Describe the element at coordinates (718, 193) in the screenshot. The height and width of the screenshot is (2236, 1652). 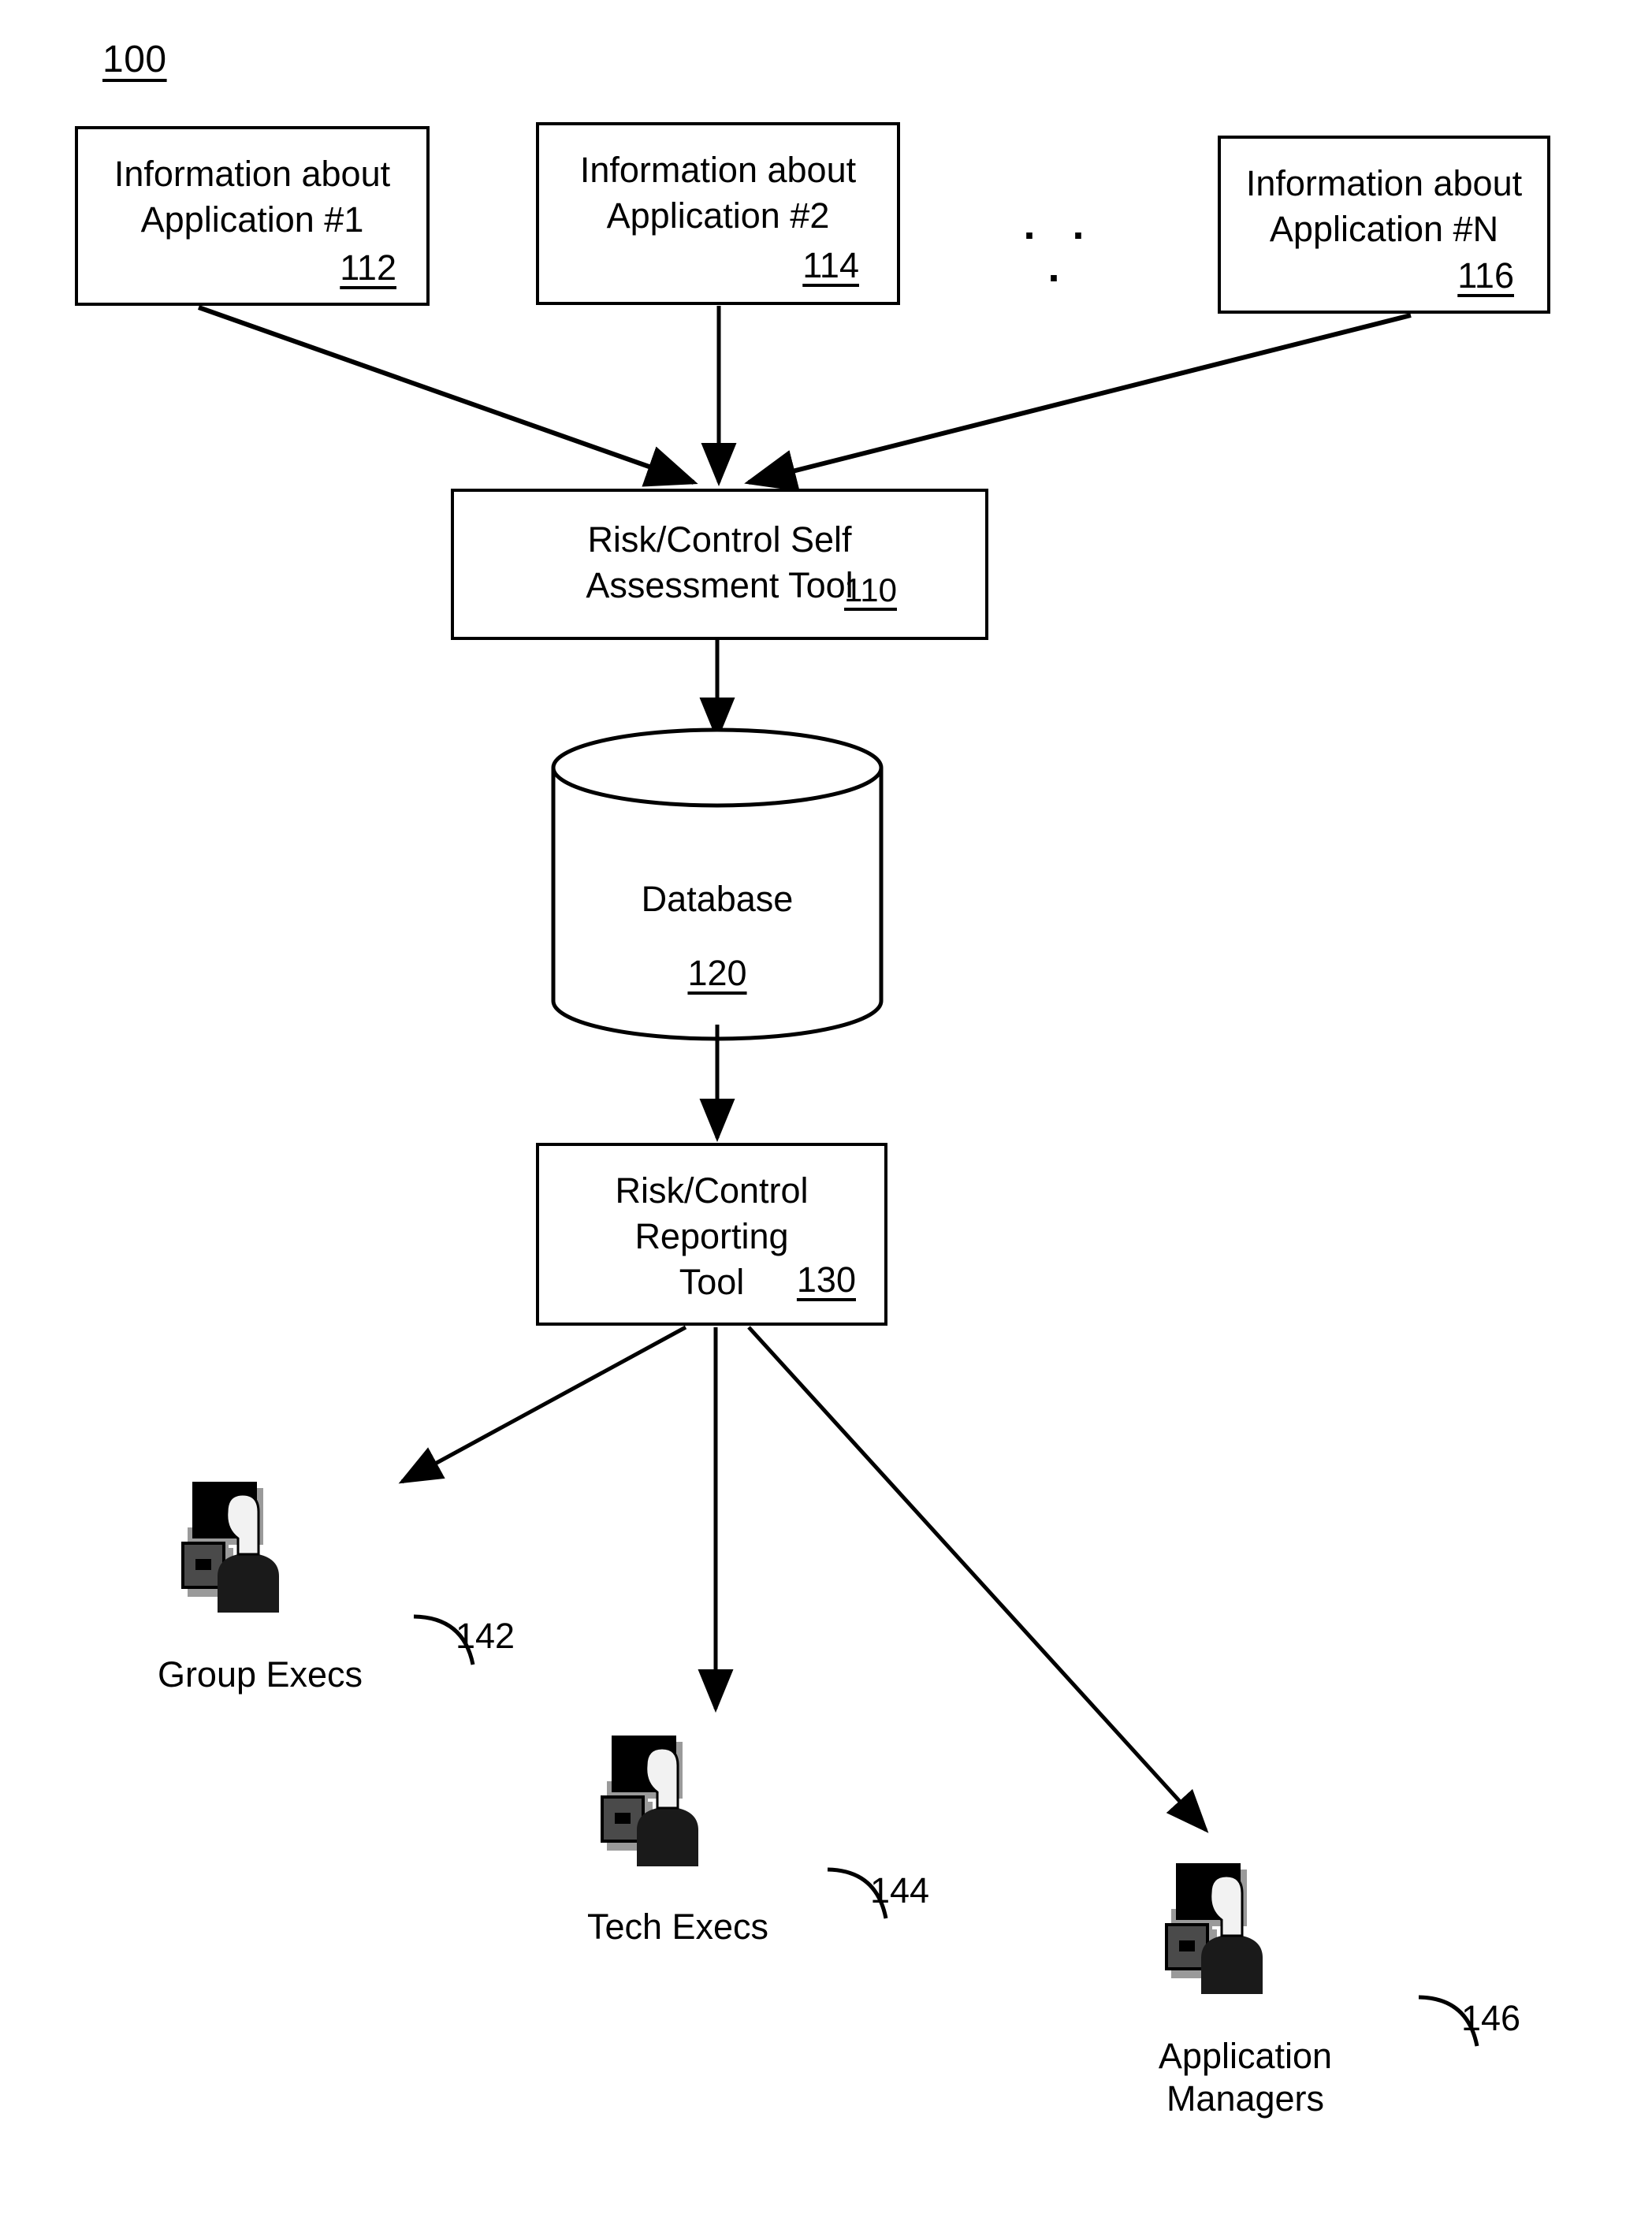
I see `input-box-application-2-text: Information about Application #2` at that location.